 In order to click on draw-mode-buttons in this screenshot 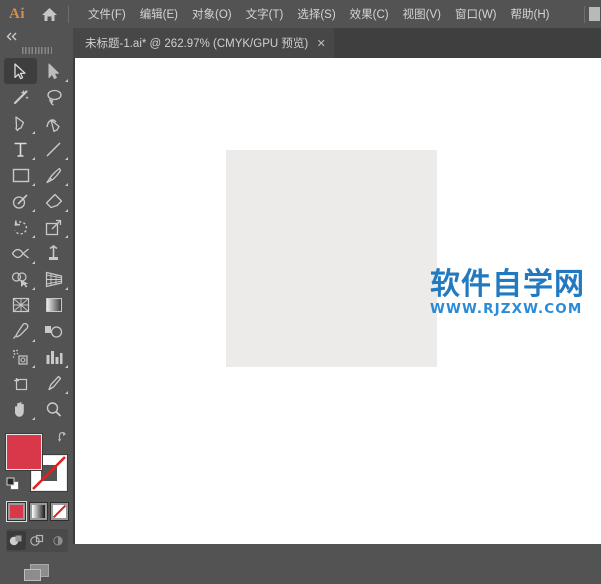, I will do `click(37, 540)`.